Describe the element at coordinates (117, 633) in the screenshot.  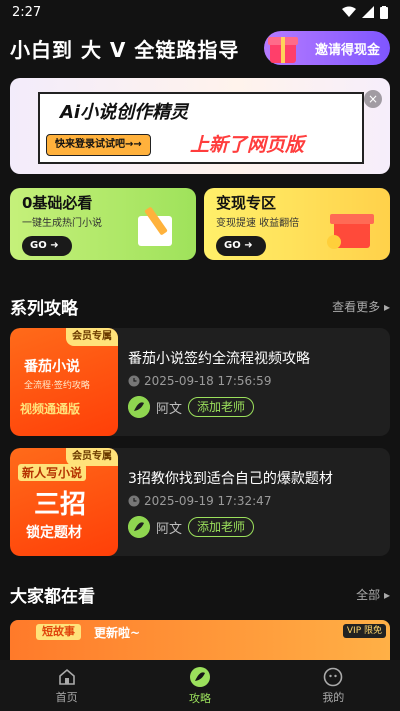
I see `update-text: 更新啦~` at that location.